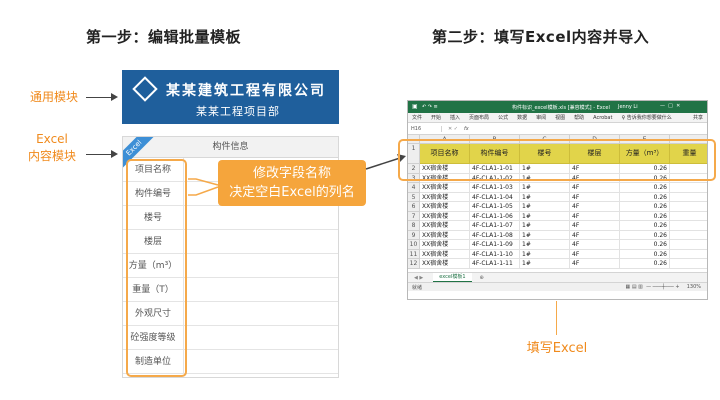  I want to click on excel-window-title: 构件标识_excel模板.xls [兼容模式] - Excel, so click(561, 108).